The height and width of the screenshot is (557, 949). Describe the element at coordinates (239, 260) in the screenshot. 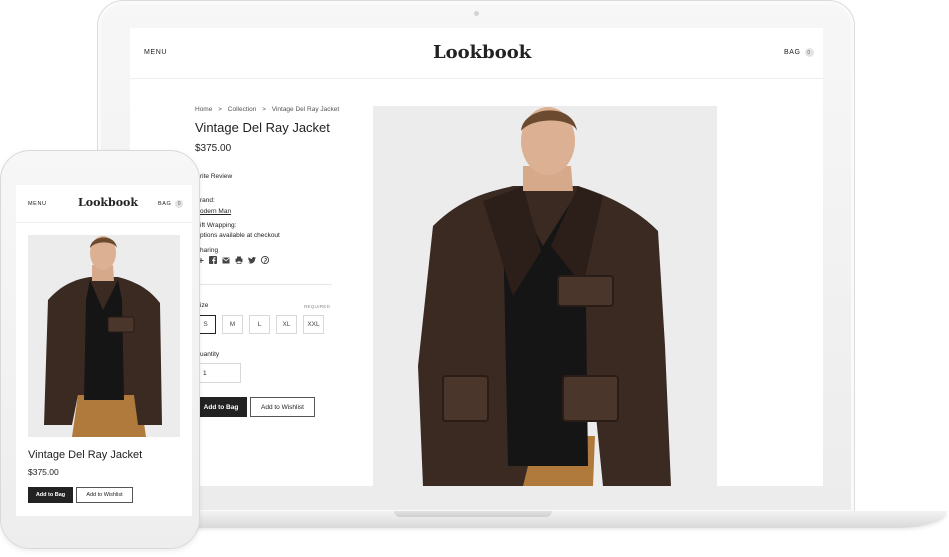

I see `print-icon` at that location.